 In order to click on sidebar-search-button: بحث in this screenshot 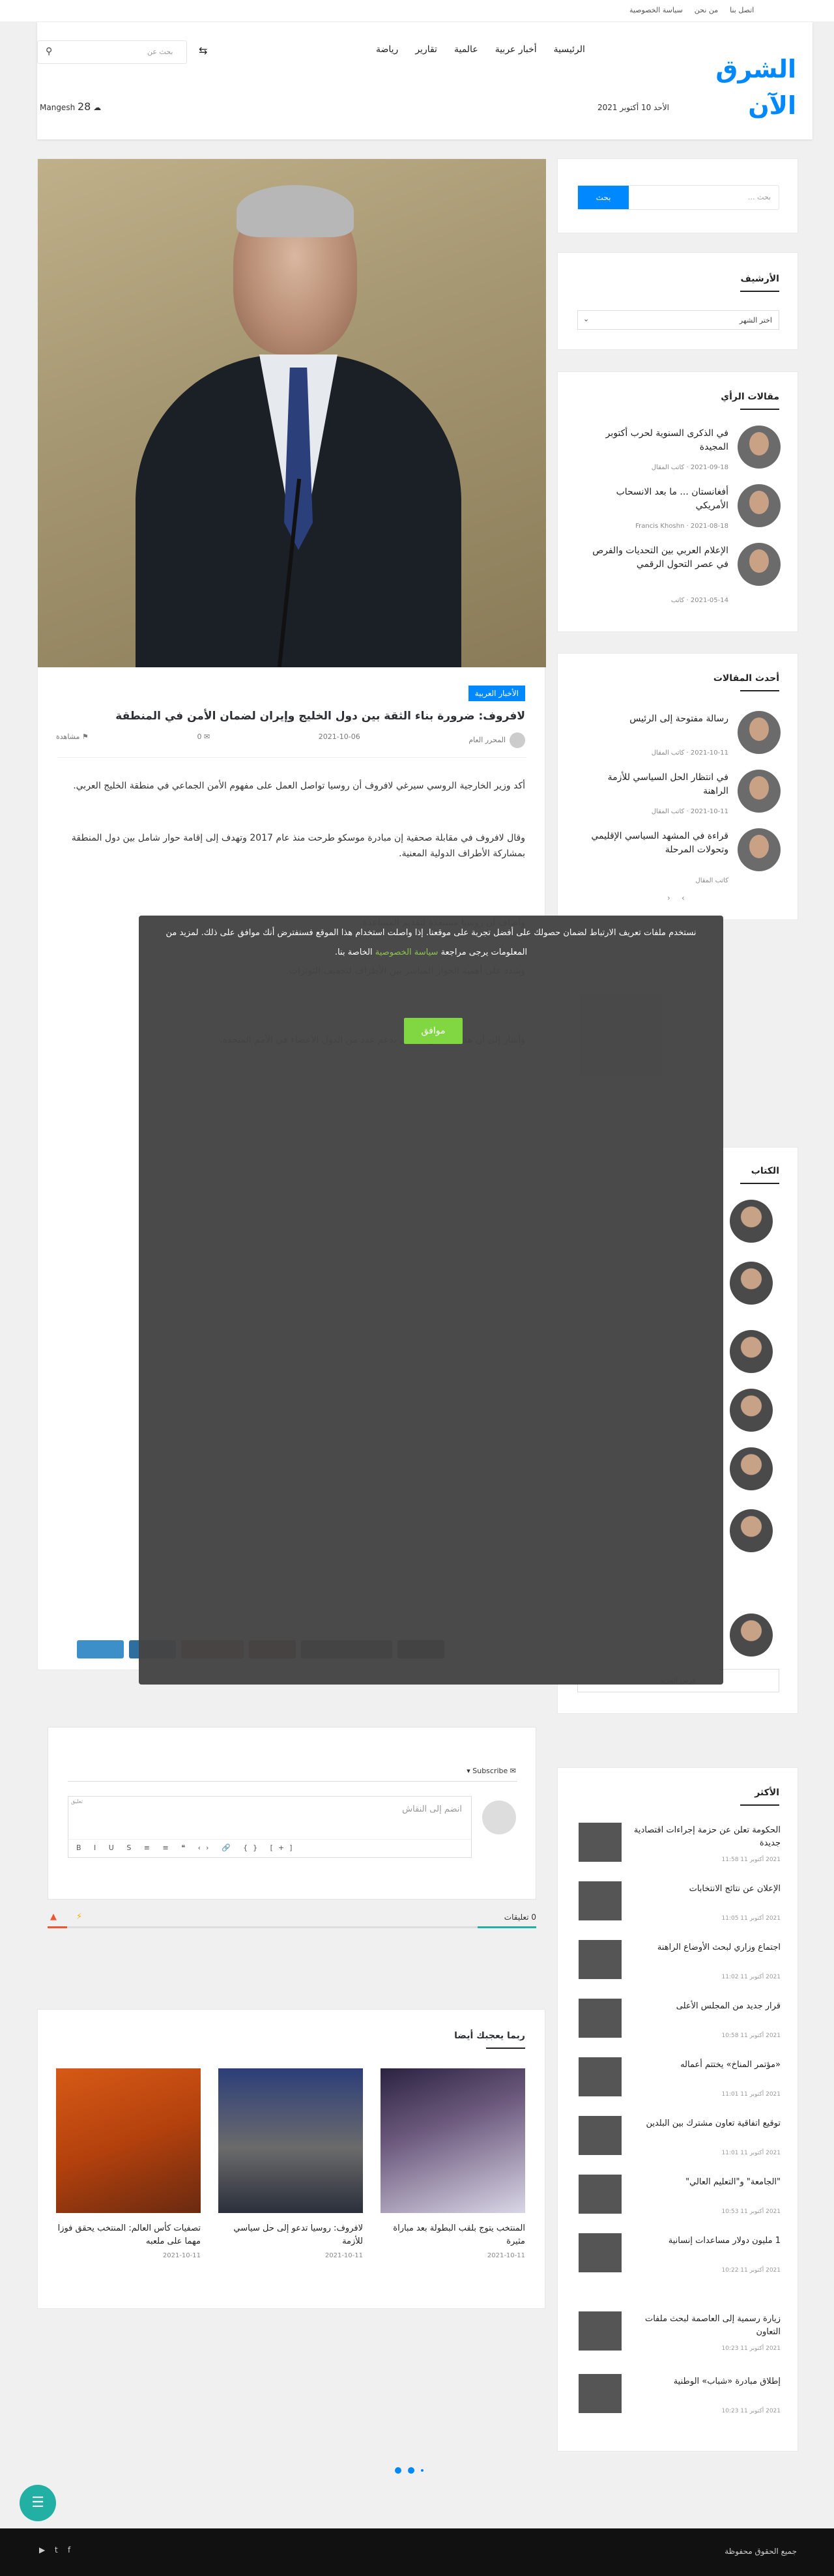, I will do `click(603, 198)`.